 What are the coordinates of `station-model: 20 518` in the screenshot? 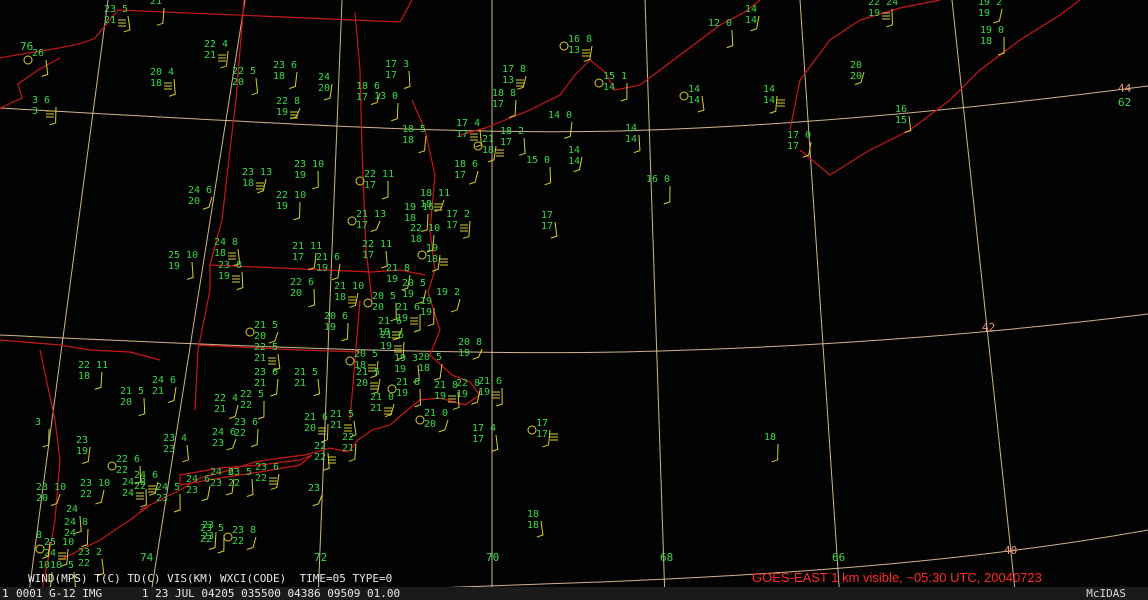 It's located at (430, 366).